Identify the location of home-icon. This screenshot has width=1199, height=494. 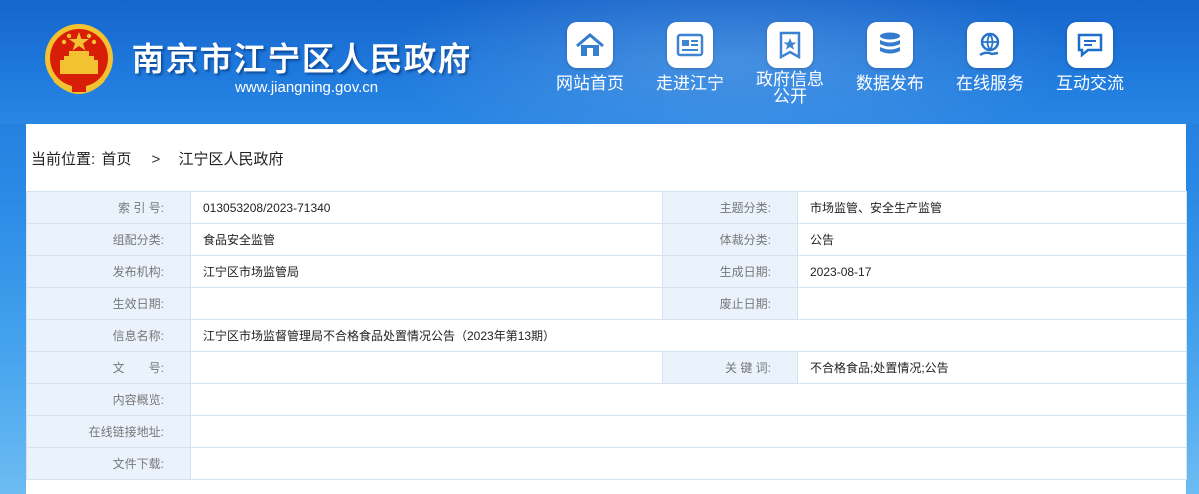
(590, 45).